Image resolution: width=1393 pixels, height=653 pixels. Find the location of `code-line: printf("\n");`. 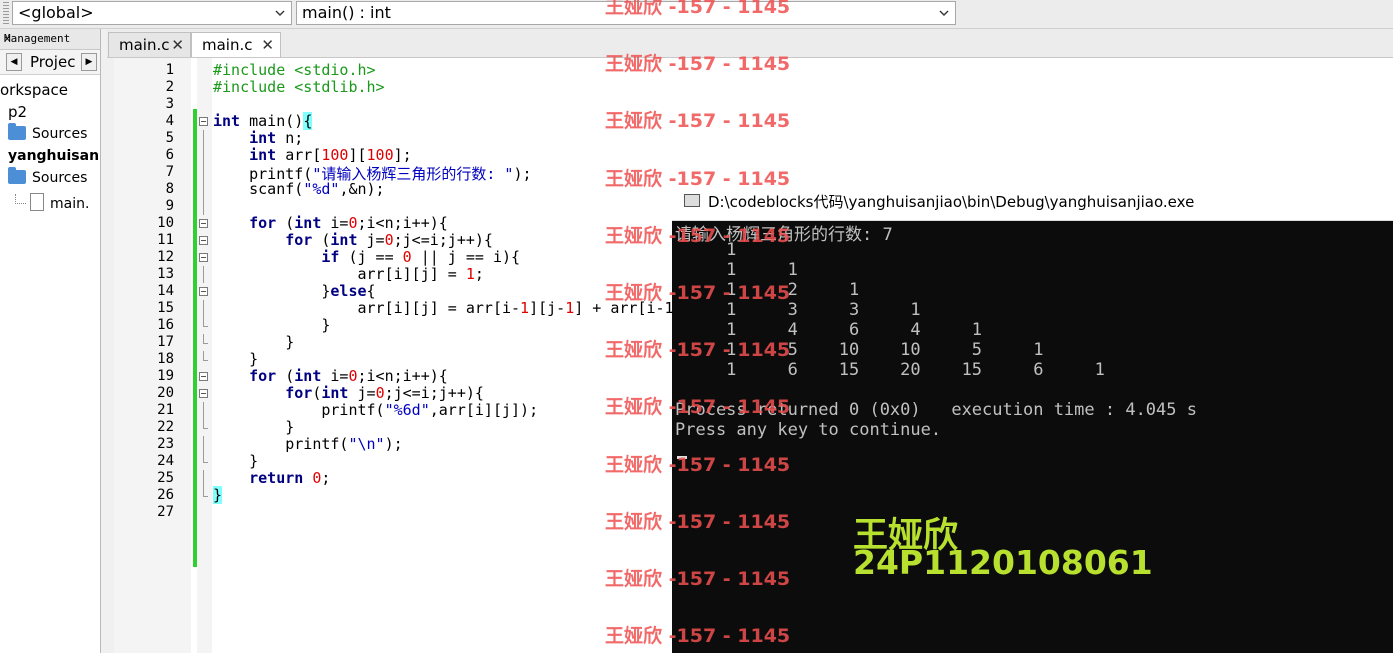

code-line: printf("\n"); is located at coordinates (307, 444).